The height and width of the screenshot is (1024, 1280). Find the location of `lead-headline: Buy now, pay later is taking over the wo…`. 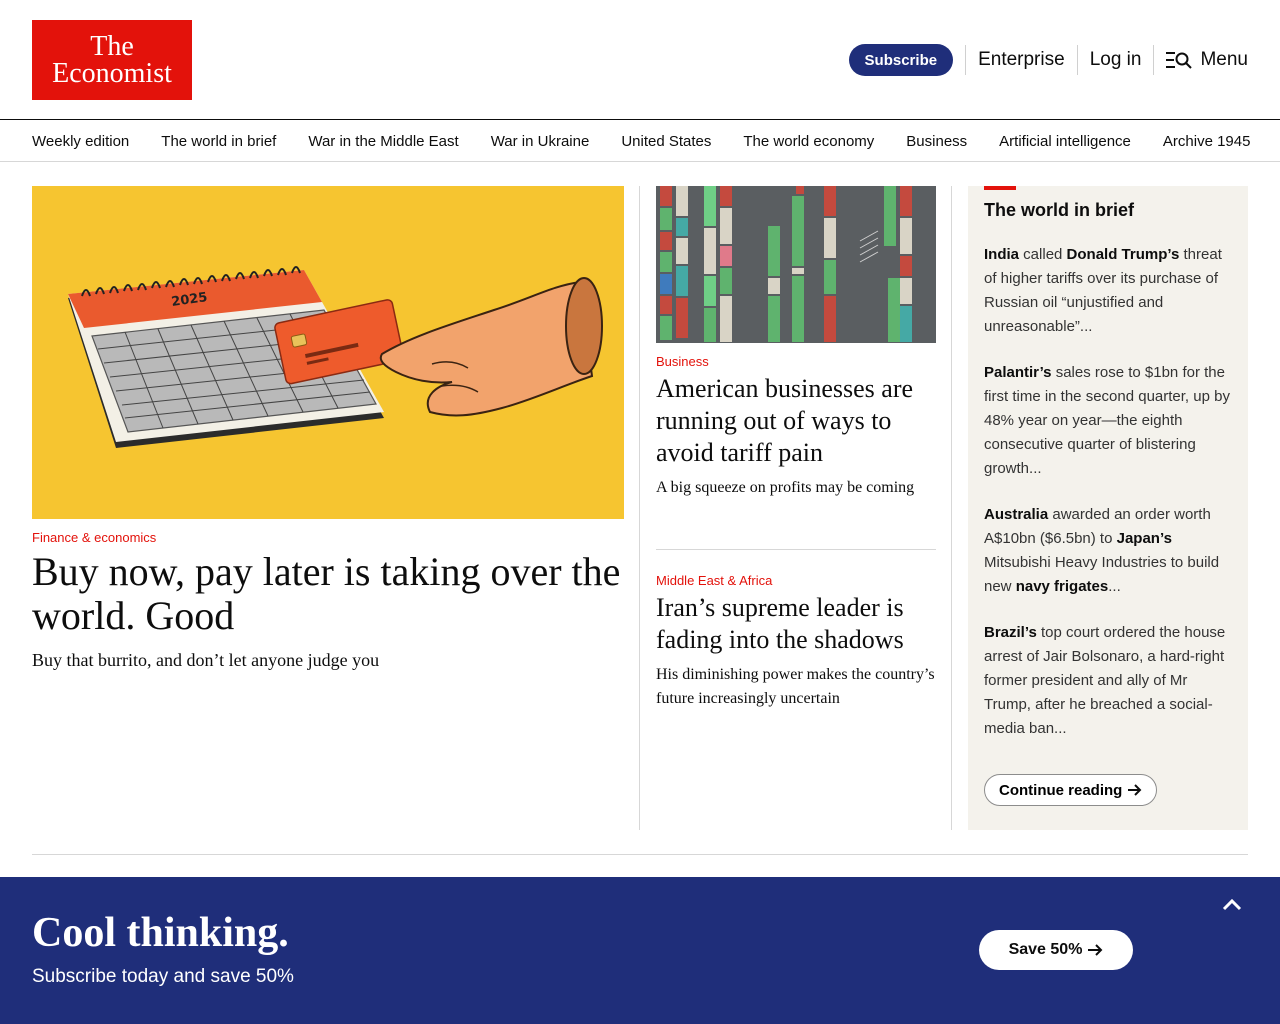

lead-headline: Buy now, pay later is taking over the wo… is located at coordinates (328, 594).